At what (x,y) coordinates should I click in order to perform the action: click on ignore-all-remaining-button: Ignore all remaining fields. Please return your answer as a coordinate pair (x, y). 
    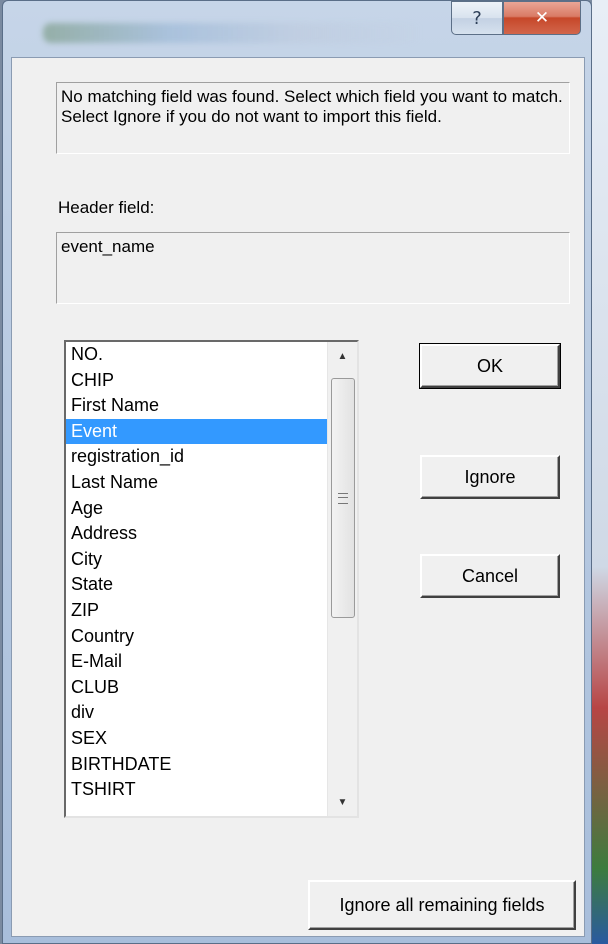
    Looking at the image, I should click on (442, 905).